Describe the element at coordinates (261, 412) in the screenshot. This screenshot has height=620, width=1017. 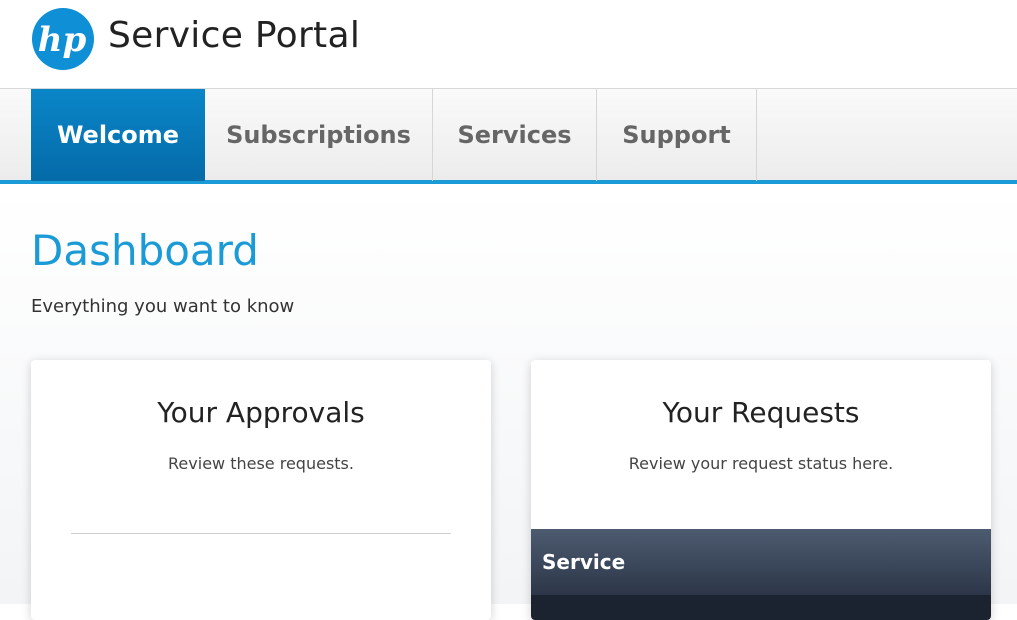
I see `approvals-card-title: Your Approvals` at that location.